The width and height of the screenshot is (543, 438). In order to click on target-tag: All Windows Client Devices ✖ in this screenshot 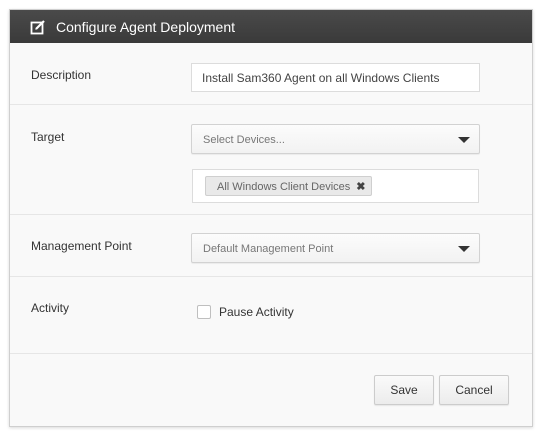, I will do `click(289, 186)`.